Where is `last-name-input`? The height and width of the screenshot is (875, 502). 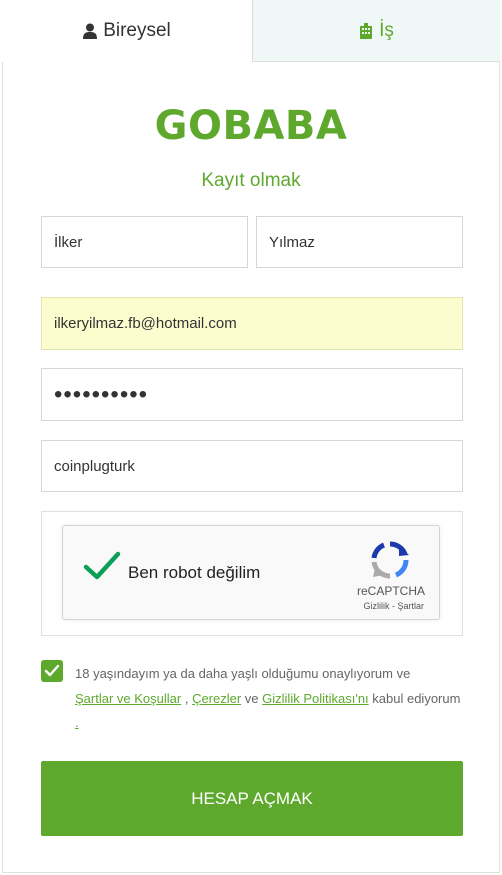
last-name-input is located at coordinates (359, 242).